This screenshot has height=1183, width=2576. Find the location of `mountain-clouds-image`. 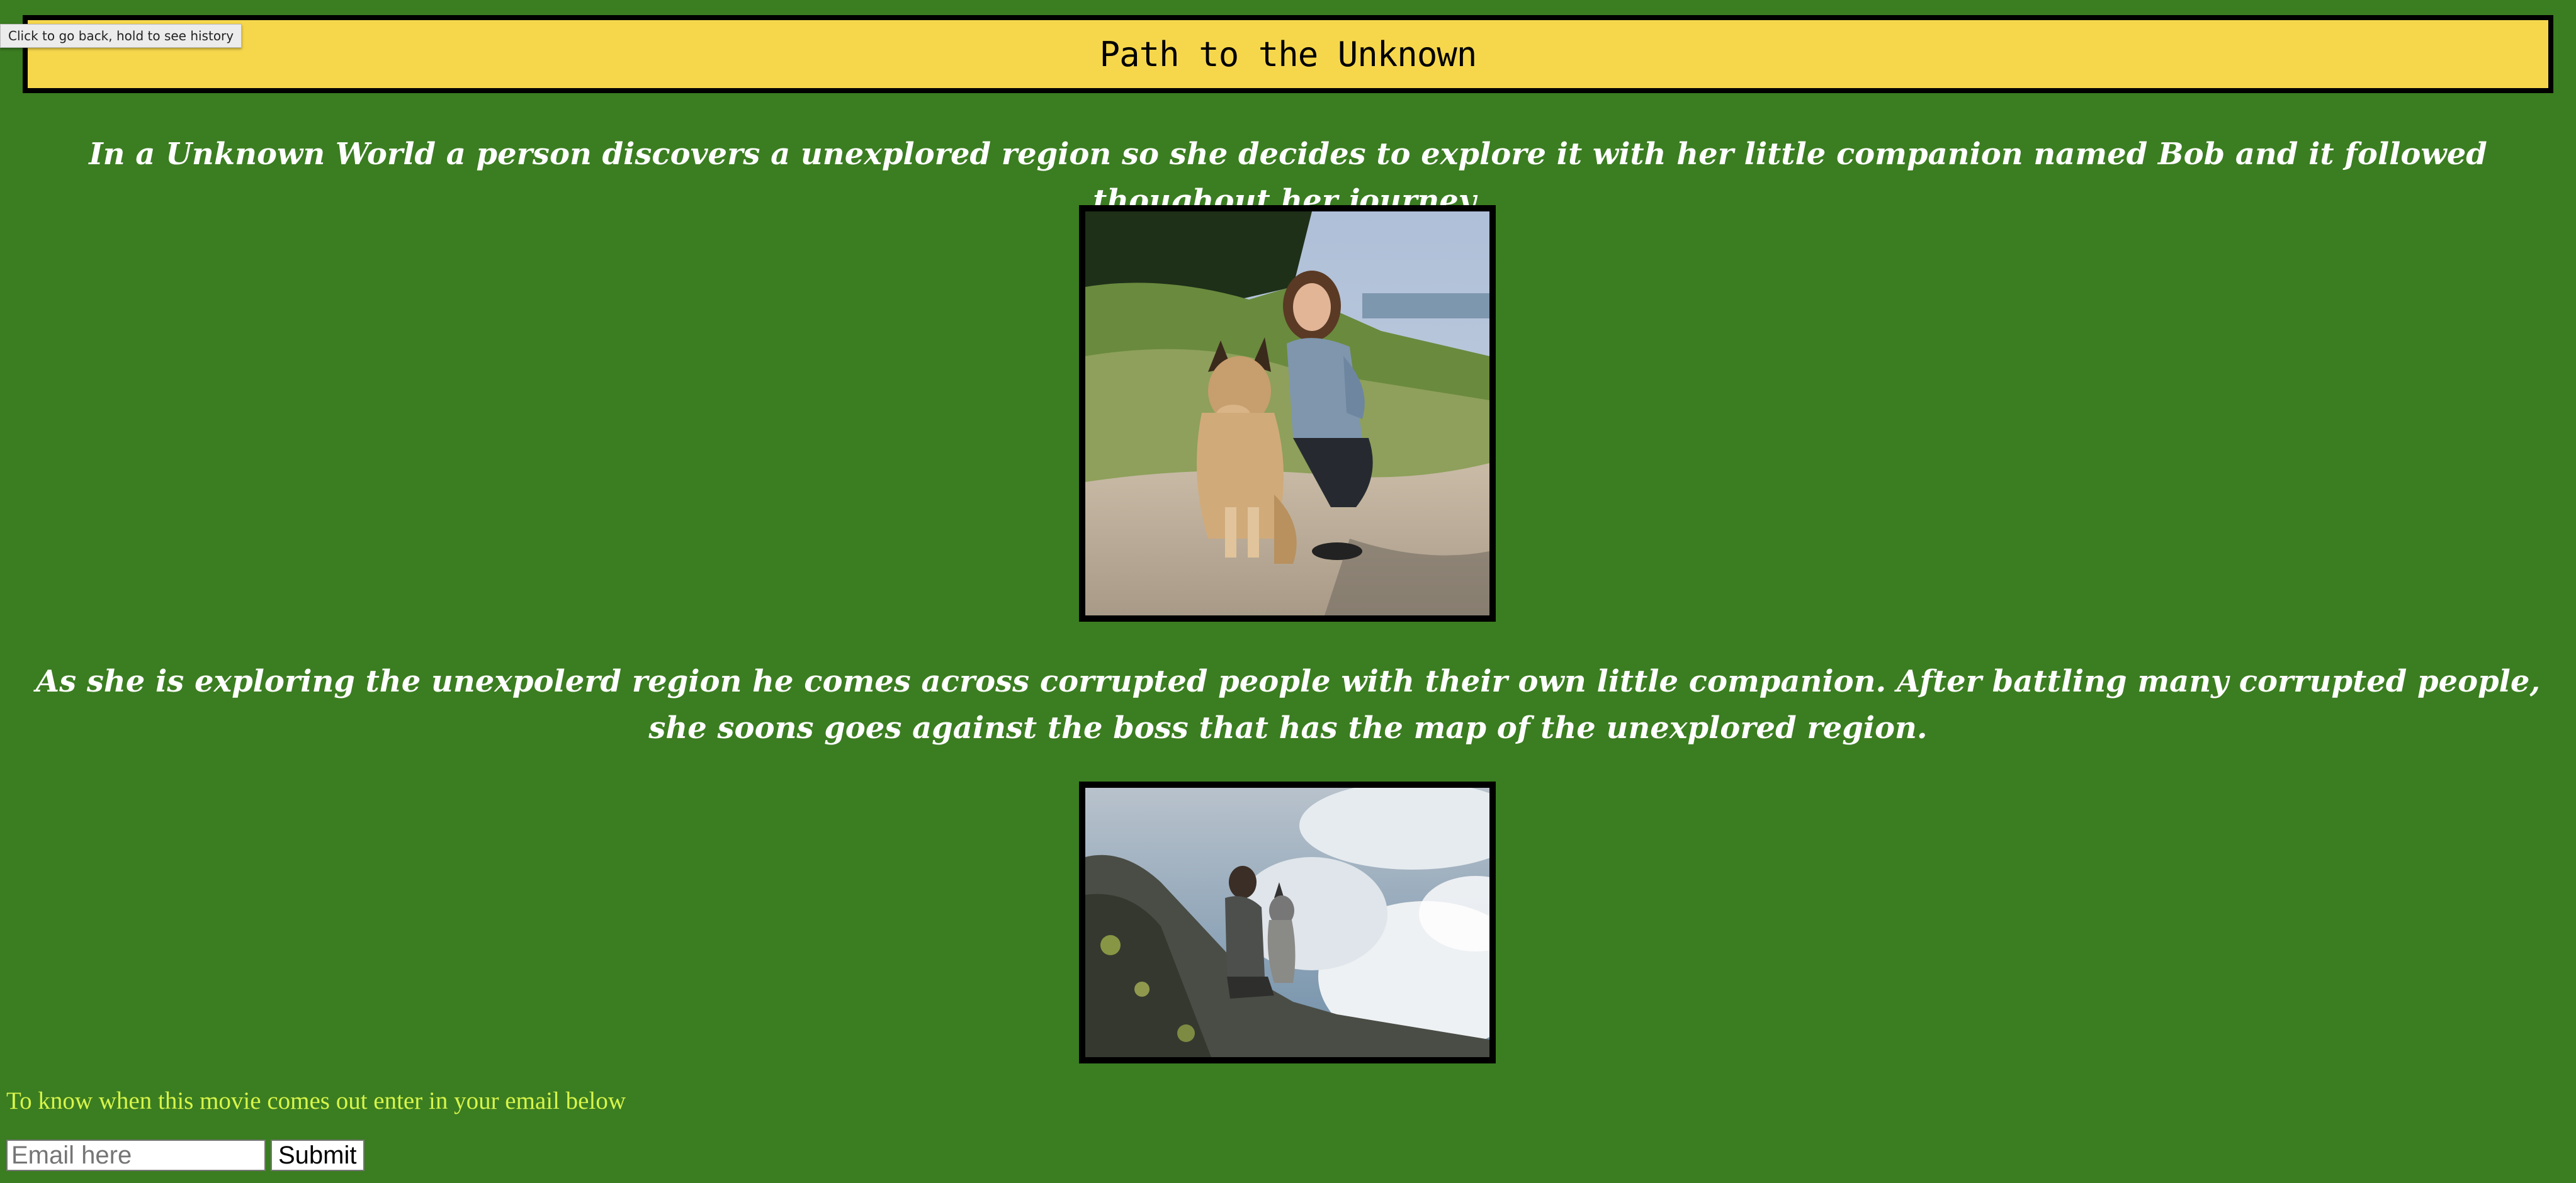

mountain-clouds-image is located at coordinates (1287, 922).